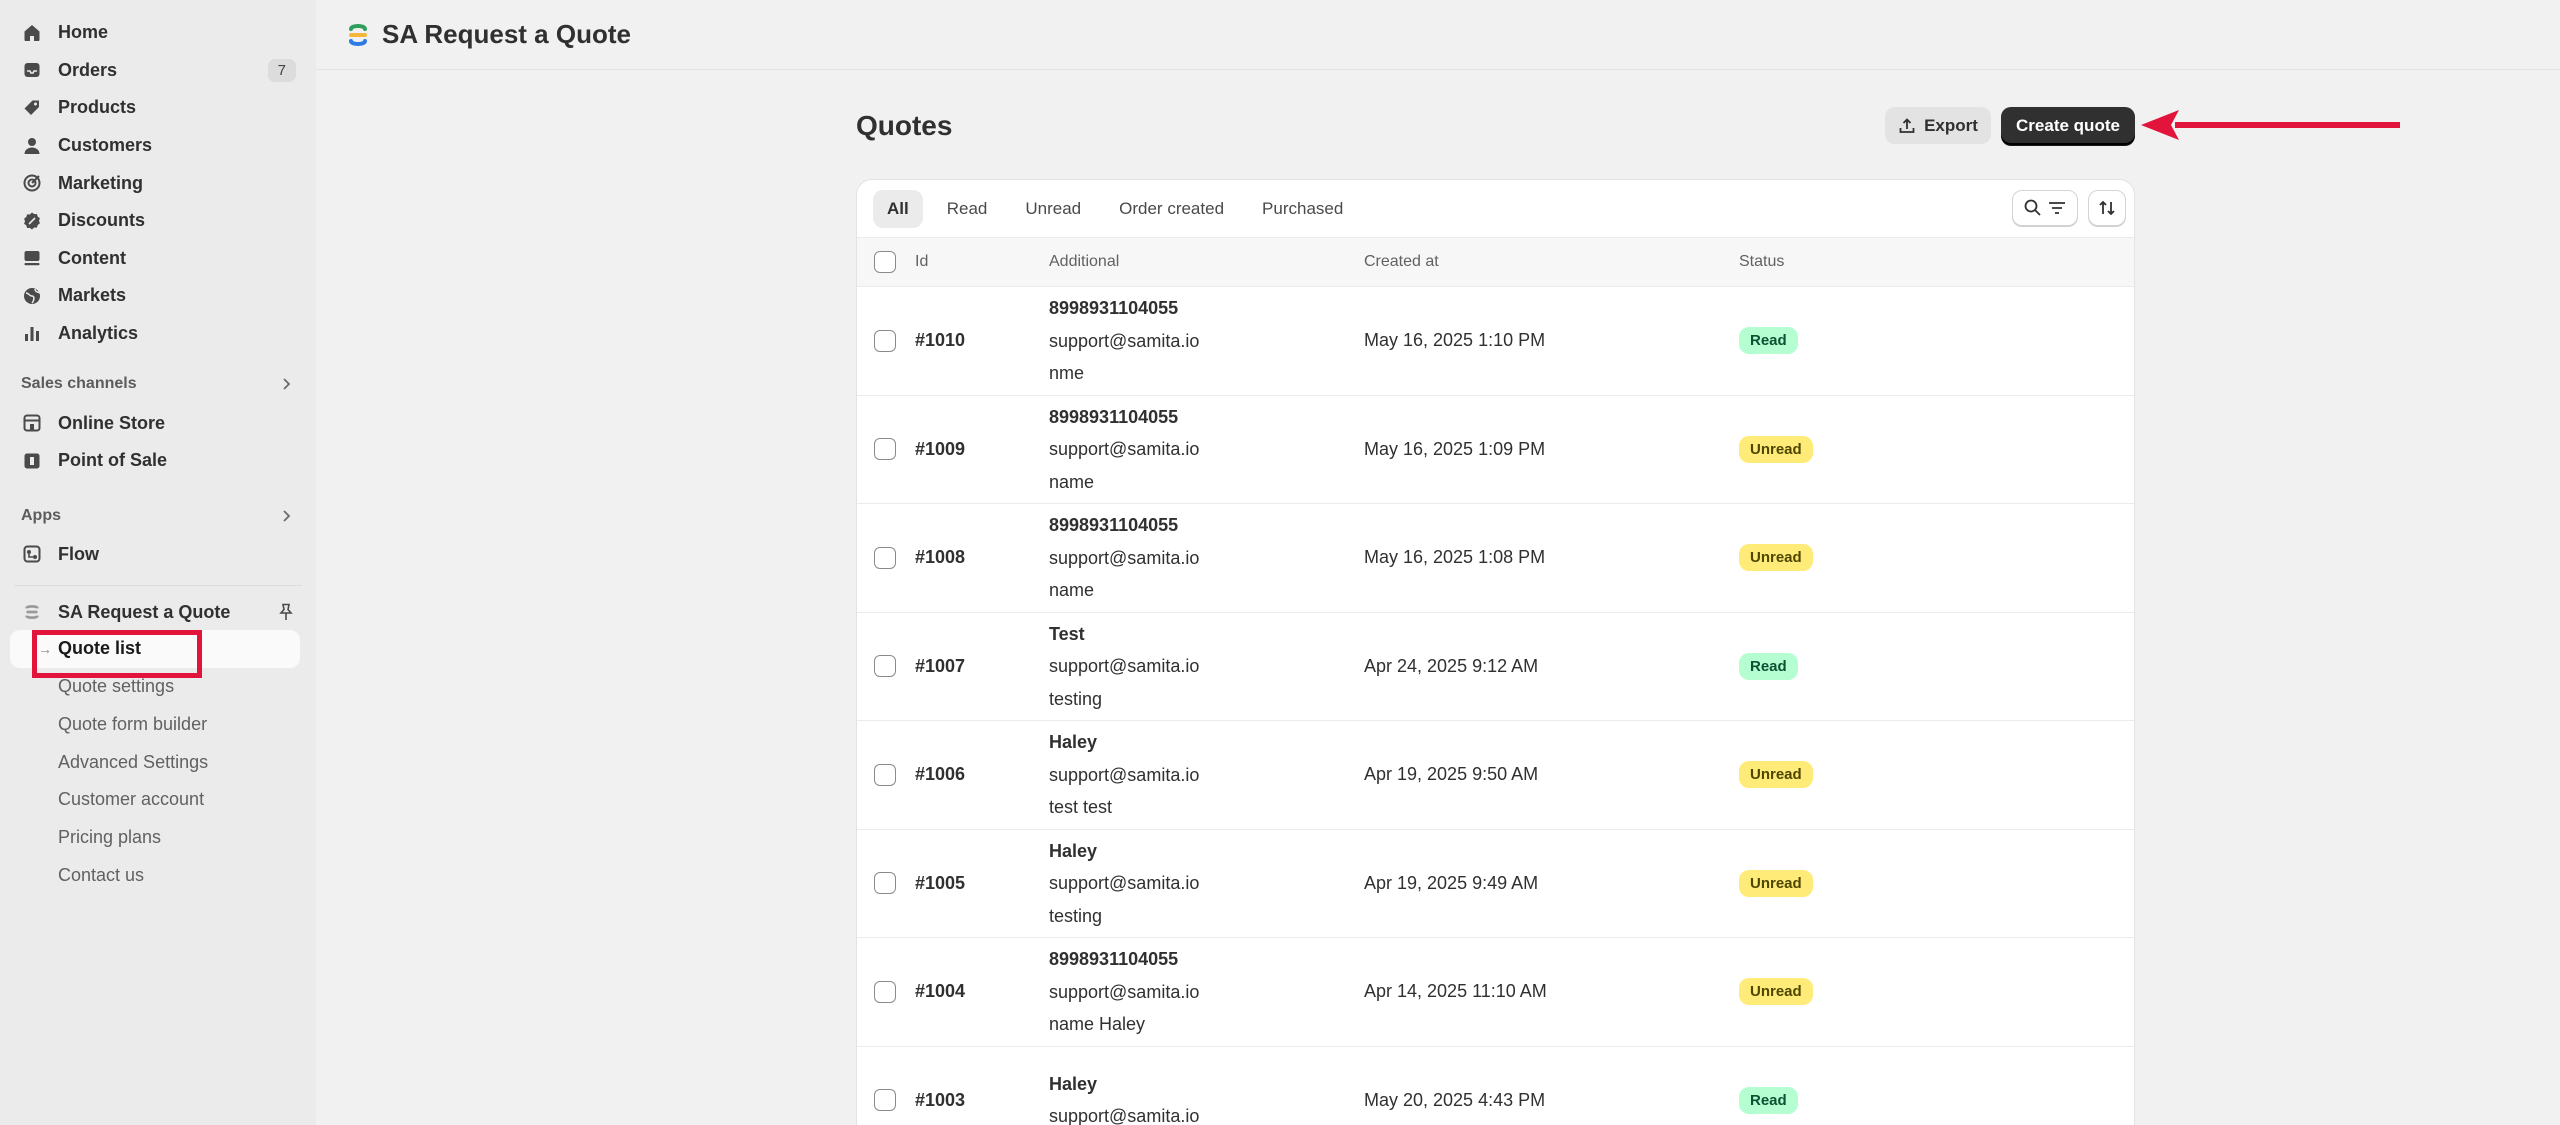 This screenshot has height=1125, width=2560. What do you see at coordinates (32, 423) in the screenshot?
I see `store-icon` at bounding box center [32, 423].